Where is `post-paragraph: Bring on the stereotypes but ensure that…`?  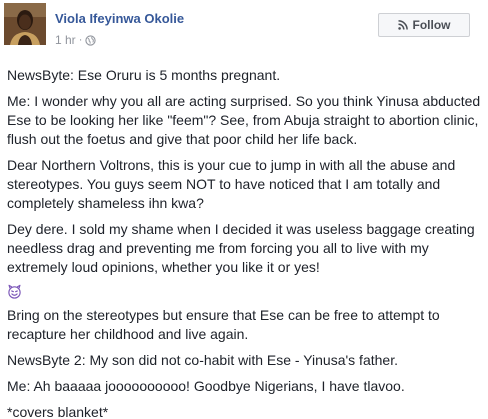
post-paragraph: Bring on the stereotypes but ensure that… is located at coordinates (223, 324).